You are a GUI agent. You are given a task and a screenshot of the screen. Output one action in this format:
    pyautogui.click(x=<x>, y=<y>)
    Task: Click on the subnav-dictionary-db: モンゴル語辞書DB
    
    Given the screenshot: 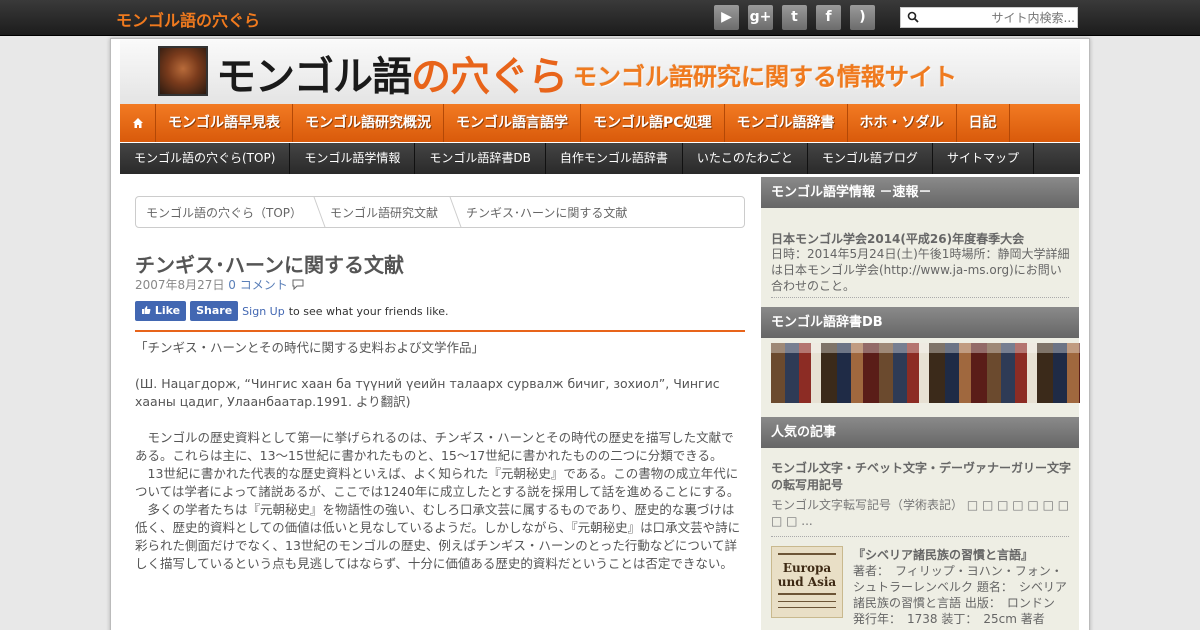 What is the action you would take?
    pyautogui.click(x=480, y=158)
    